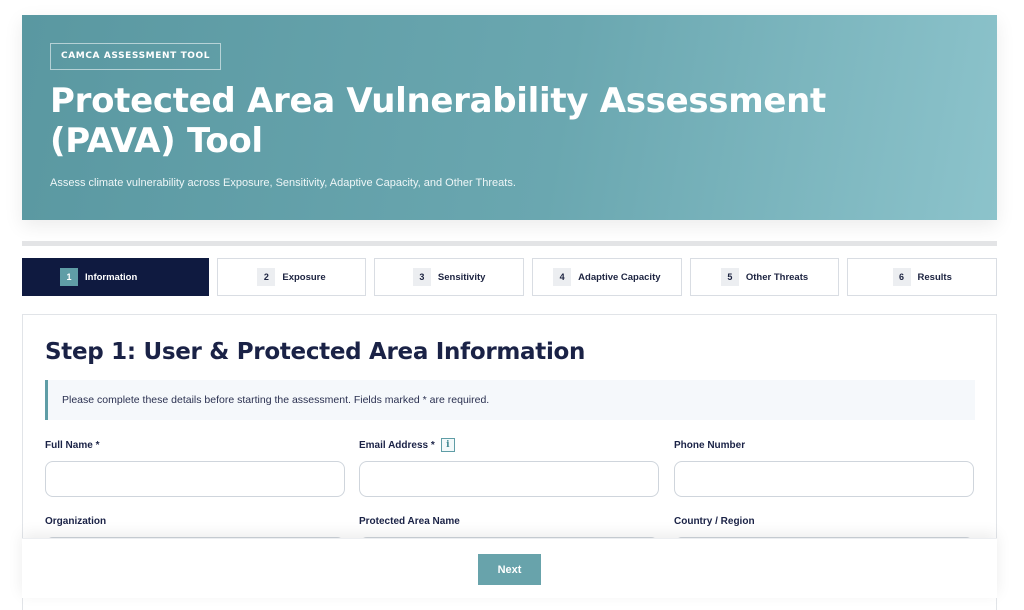 This screenshot has width=1024, height=610. What do you see at coordinates (509, 479) in the screenshot?
I see `email-input` at bounding box center [509, 479].